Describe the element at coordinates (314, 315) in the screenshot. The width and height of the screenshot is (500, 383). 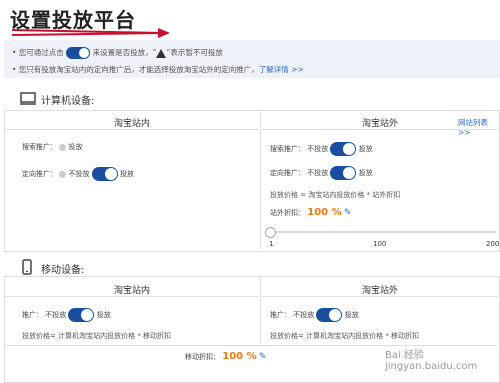
I see `mobile-outside-promo-row: 推广： 不投放 投放` at that location.